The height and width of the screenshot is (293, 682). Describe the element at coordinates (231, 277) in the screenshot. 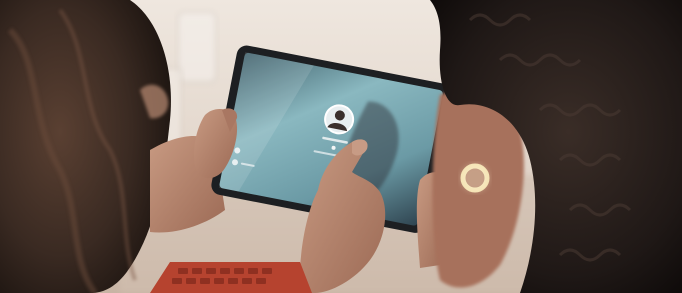

I see `keyboard` at that location.